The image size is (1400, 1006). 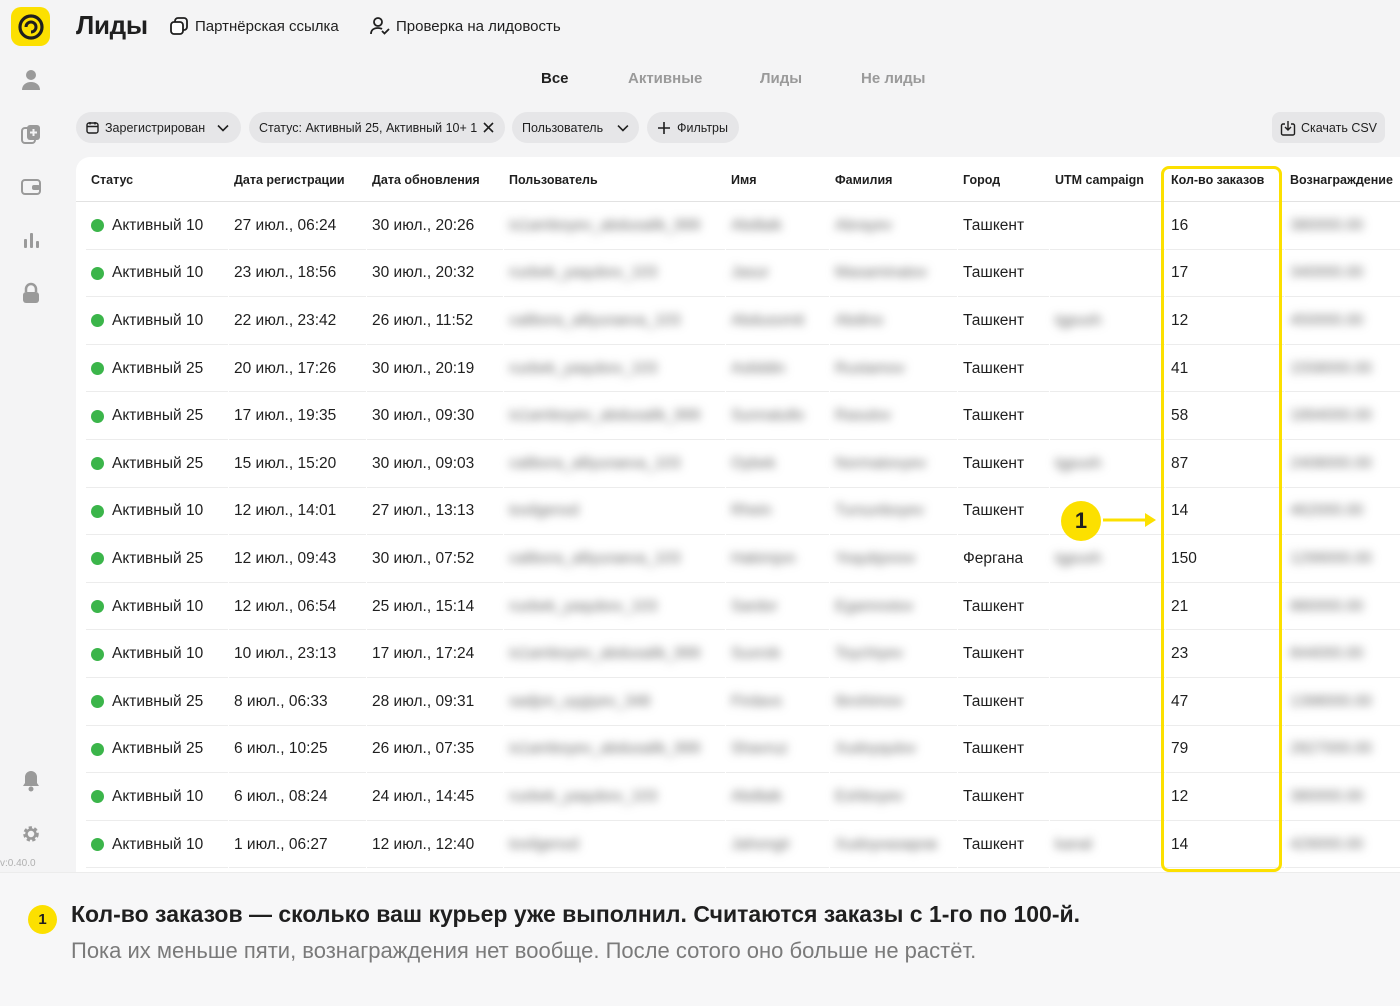 I want to click on chevron-down-icon, so click(x=623, y=128).